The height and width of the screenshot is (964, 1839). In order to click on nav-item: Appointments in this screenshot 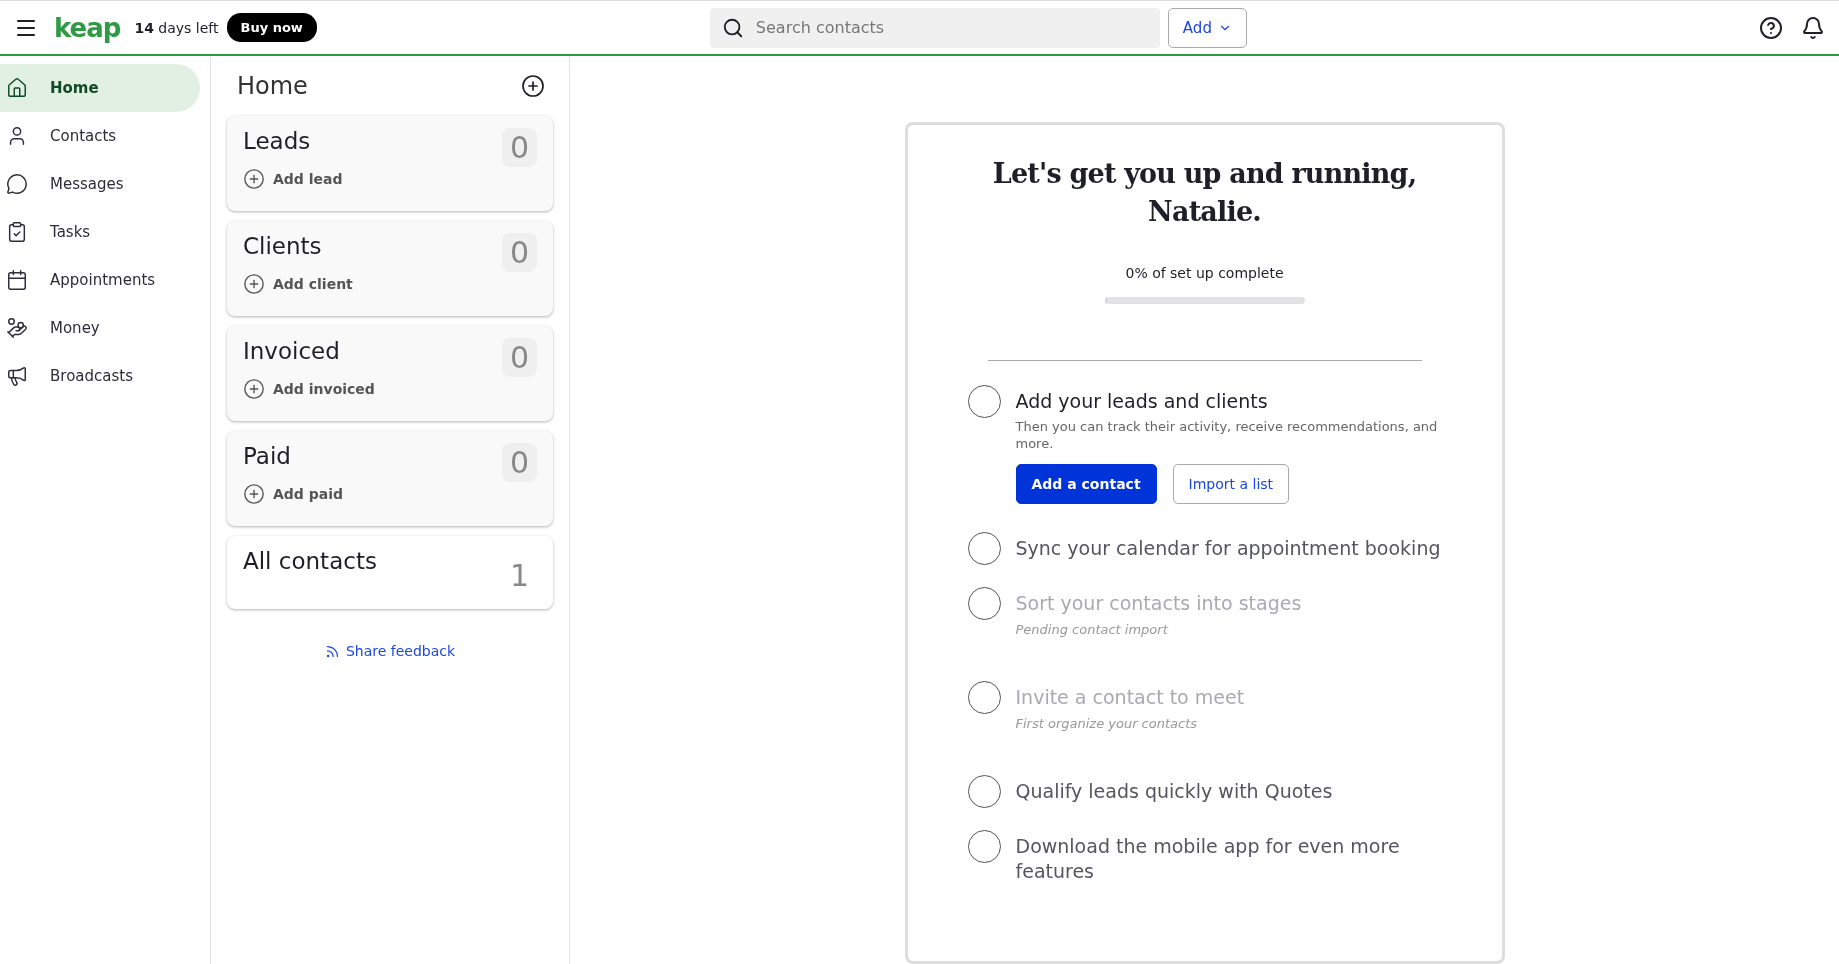, I will do `click(100, 280)`.